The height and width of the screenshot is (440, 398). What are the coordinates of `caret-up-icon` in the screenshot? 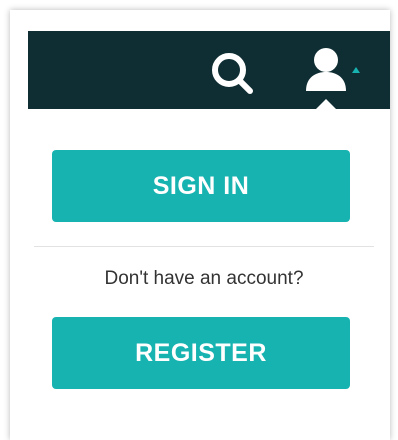 It's located at (356, 70).